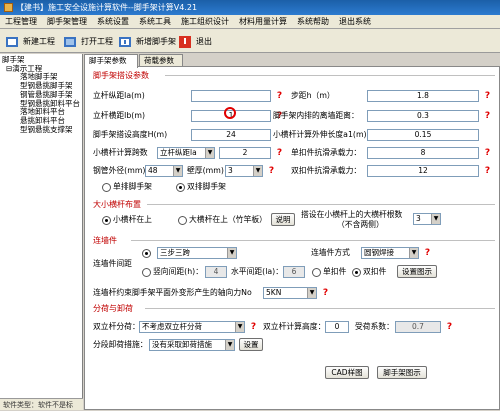  What do you see at coordinates (216, 272) in the screenshot?
I see `vertical-spacing-input: 4` at bounding box center [216, 272].